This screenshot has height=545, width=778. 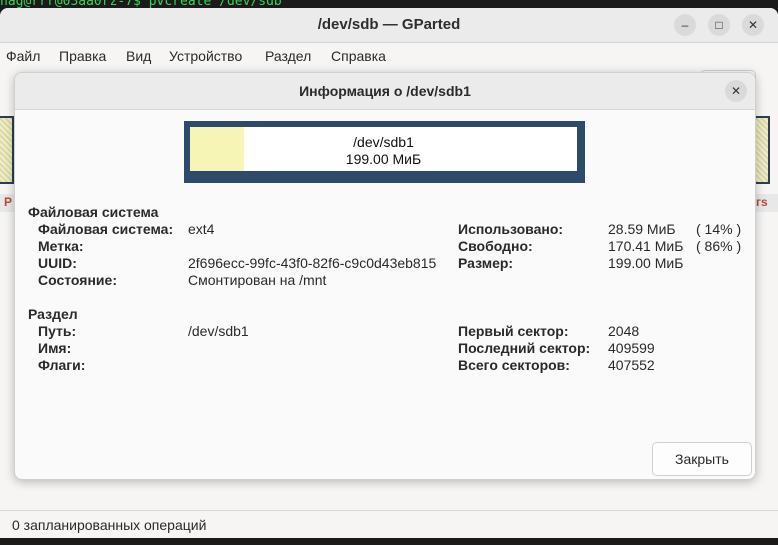 I want to click on used-label: Использовано:, so click(x=511, y=229).